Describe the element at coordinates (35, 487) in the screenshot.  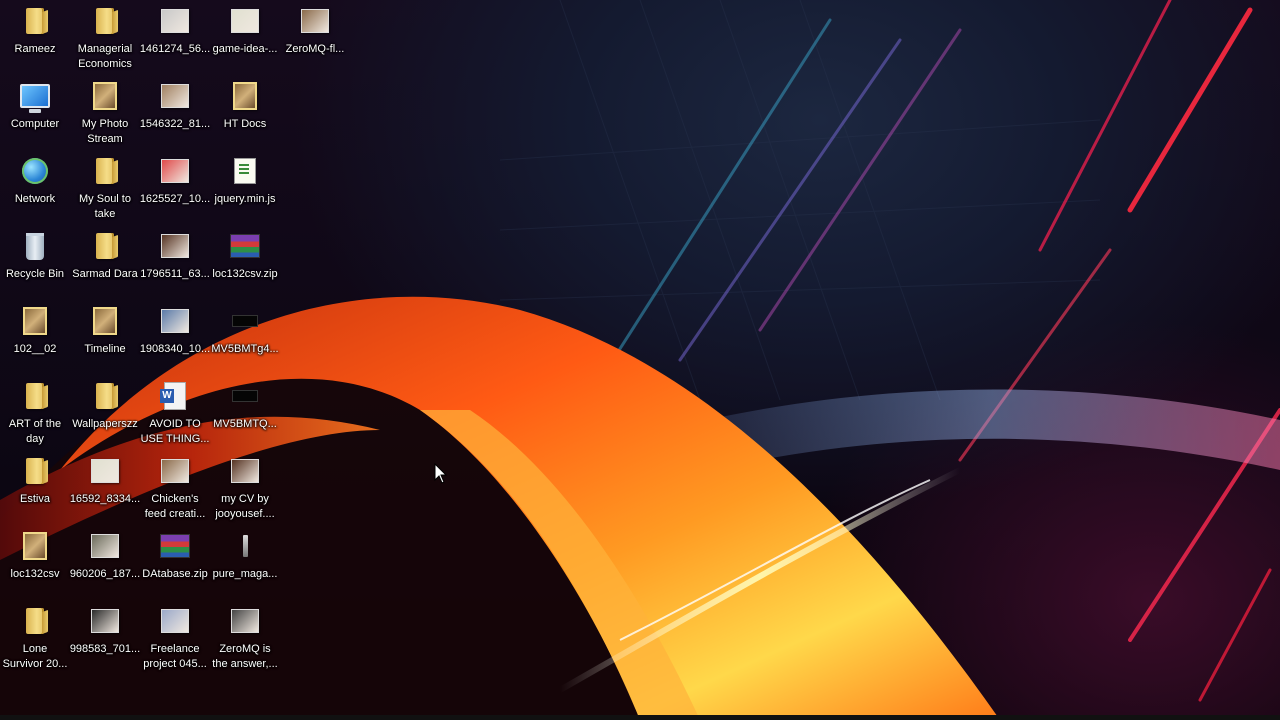
I see `desktop-icon: Estiva` at that location.